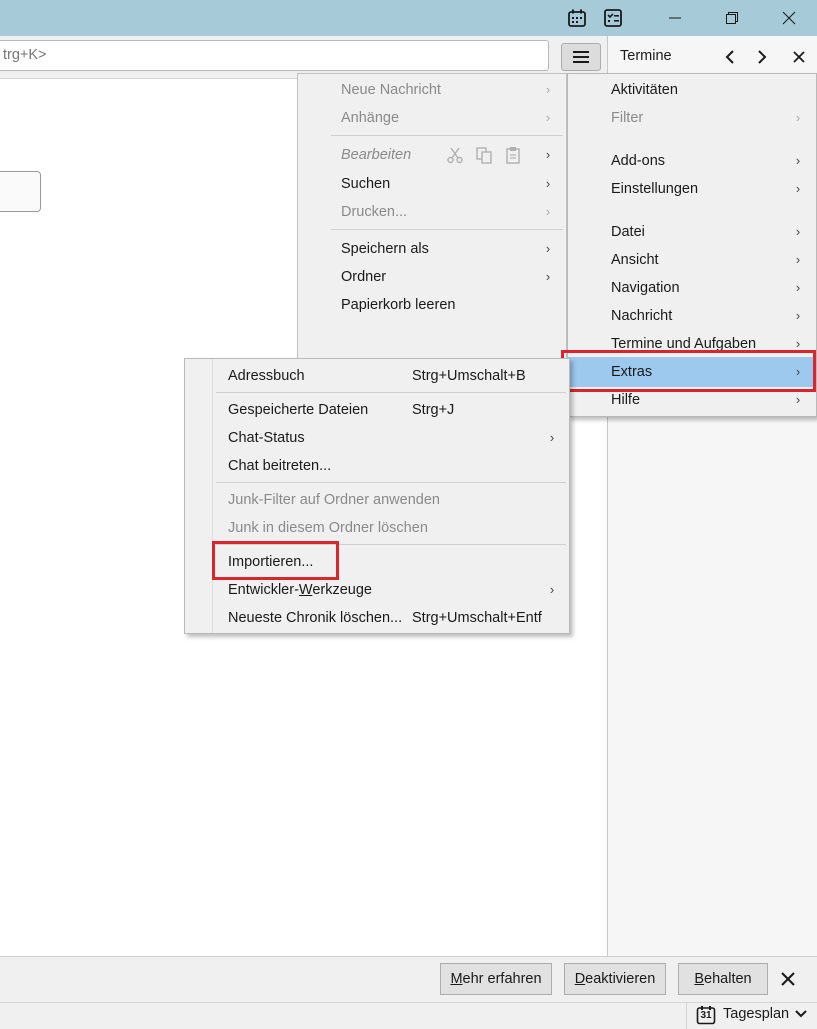 The height and width of the screenshot is (1029, 817). Describe the element at coordinates (363, 277) in the screenshot. I see `menu-item-folder: Ordner` at that location.